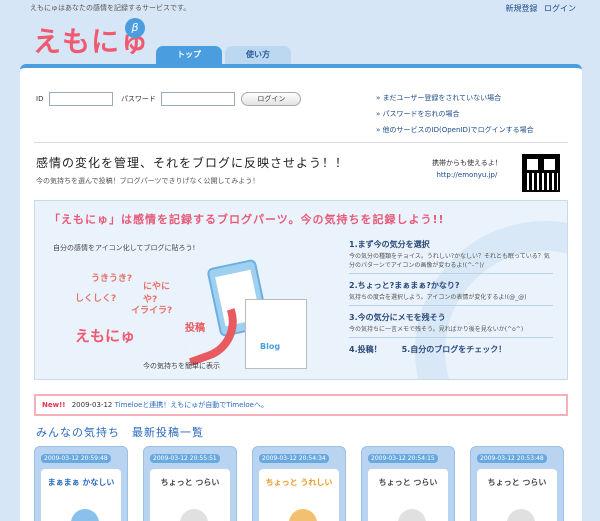  I want to click on intro-subline: 今の気持ちを選んで投稿！ブログパーツできりげなく公開してみよう！, so click(148, 181).